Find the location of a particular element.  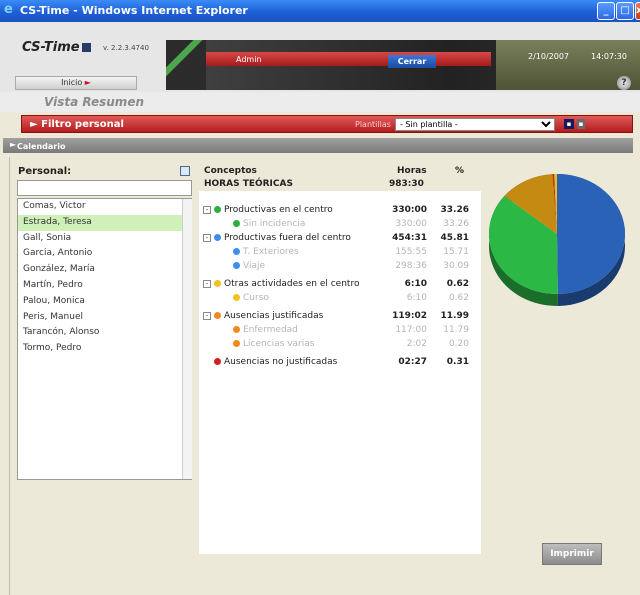

concepto-horas: 298:36 is located at coordinates (411, 266).